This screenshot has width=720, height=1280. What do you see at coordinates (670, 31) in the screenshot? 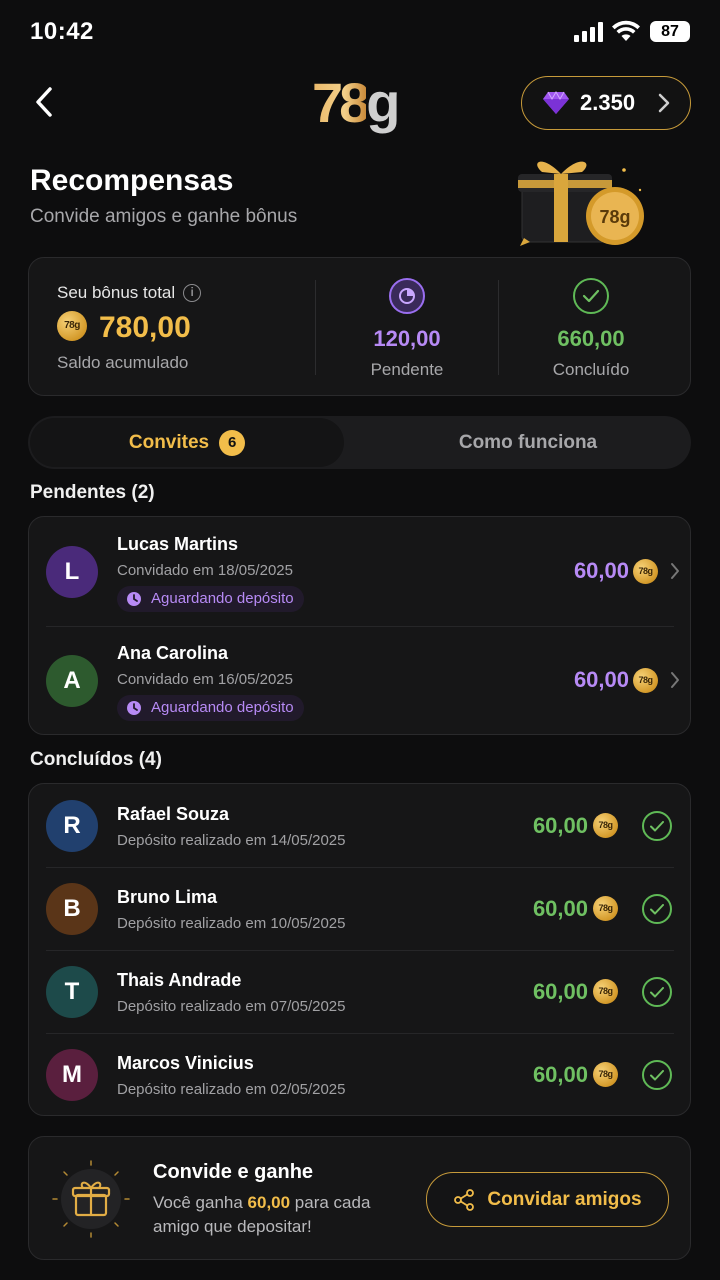
I see `battery-indicator: 87` at bounding box center [670, 31].